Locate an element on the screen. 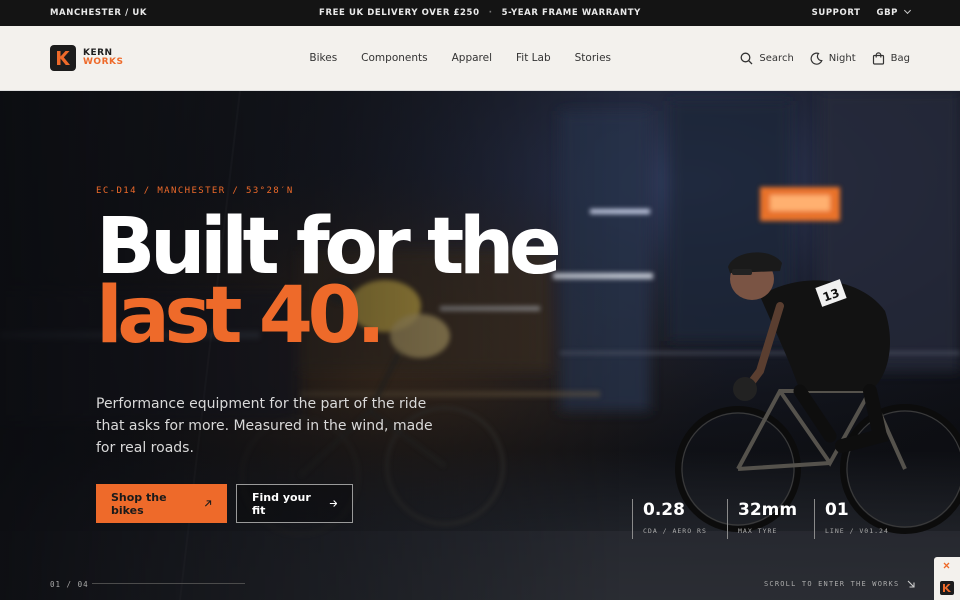 This screenshot has width=960, height=600. slide-pager: 01 / 04 is located at coordinates (69, 584).